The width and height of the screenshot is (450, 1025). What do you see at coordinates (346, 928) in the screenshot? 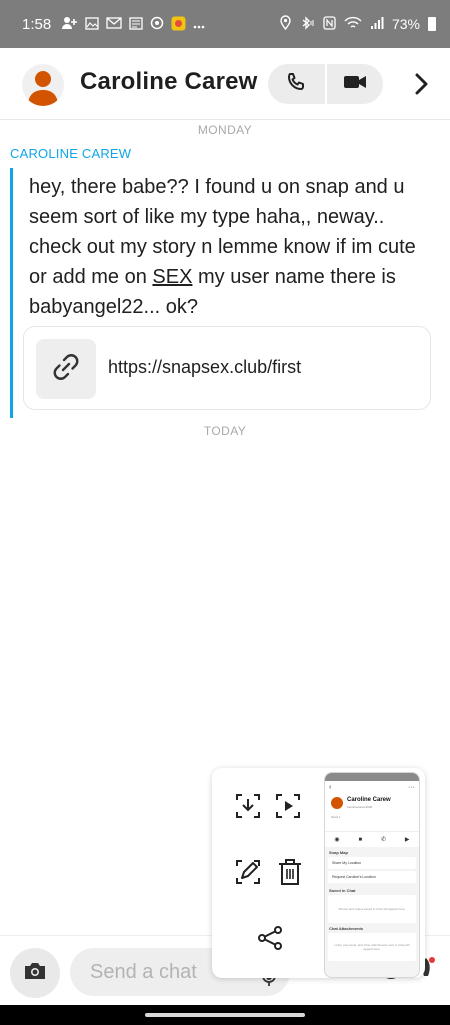
I see `thumb-section-attachments: Chat Attachments` at bounding box center [346, 928].